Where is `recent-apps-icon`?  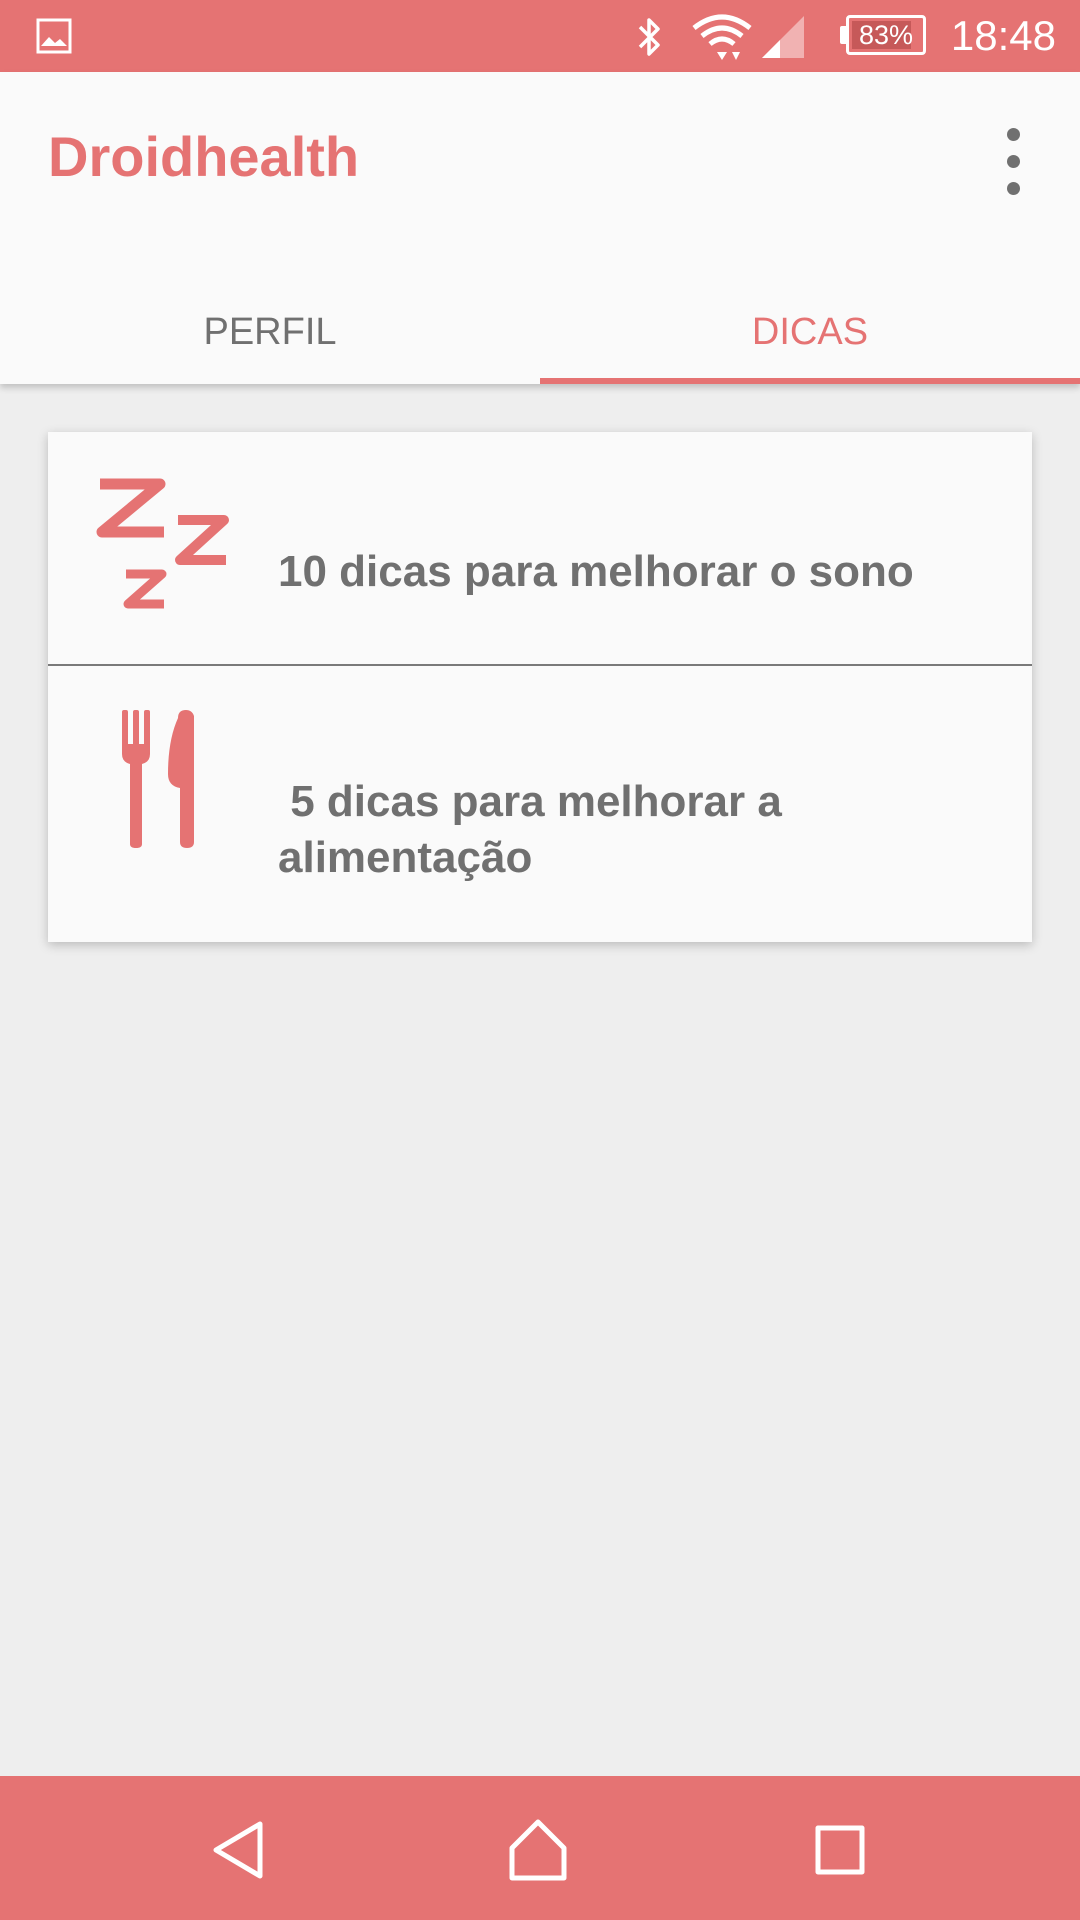
recent-apps-icon is located at coordinates (840, 1850).